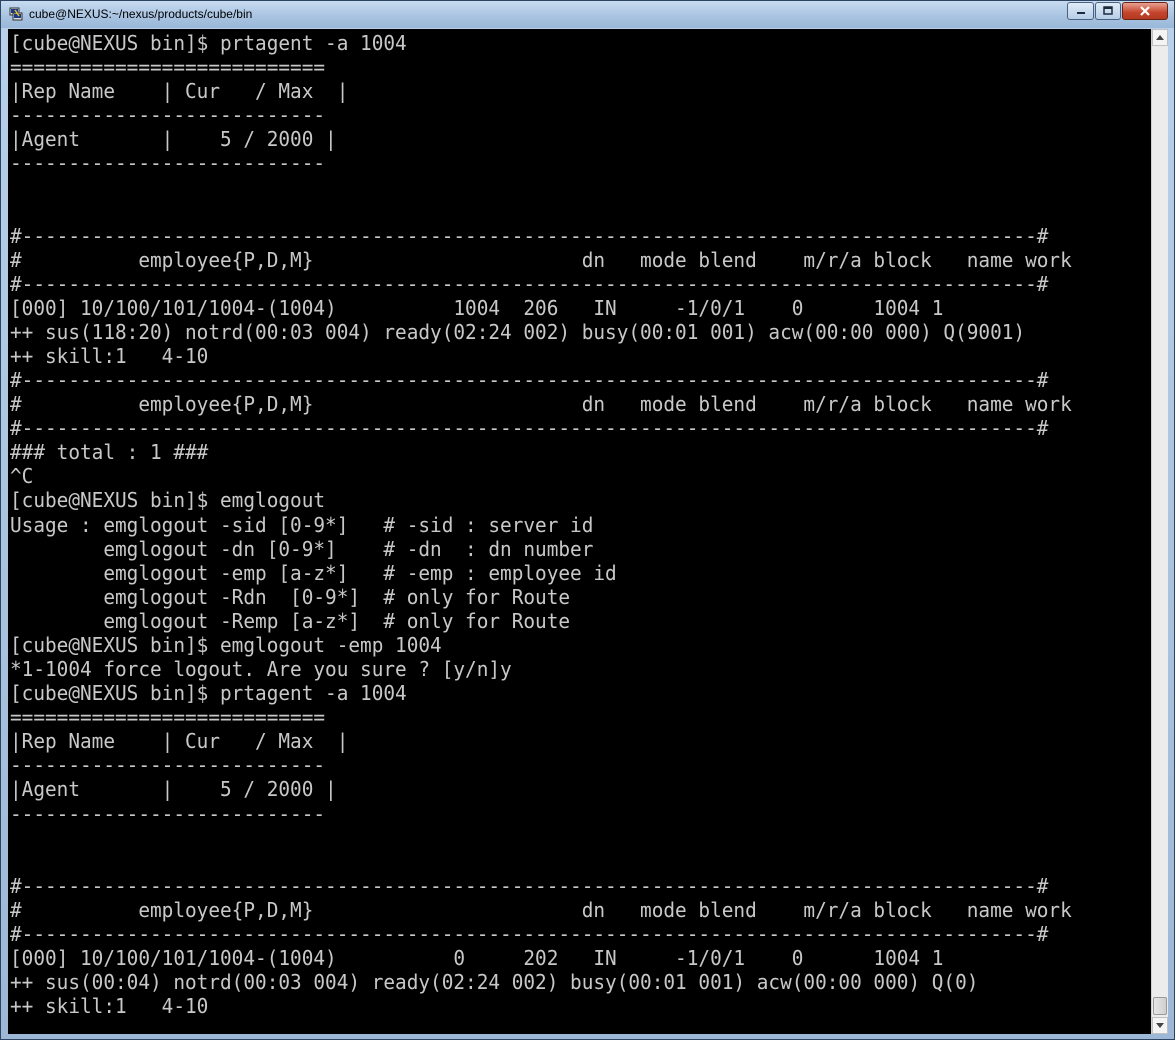 The image size is (1175, 1040). I want to click on terminal-line: emglogout -dn [0-9*] # -dn : dn number, so click(302, 548).